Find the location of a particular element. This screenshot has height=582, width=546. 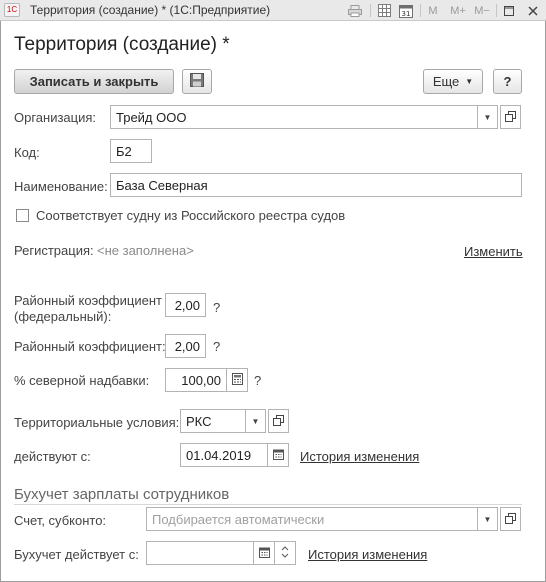

valid-from-history-link: История изменения is located at coordinates (359, 456).